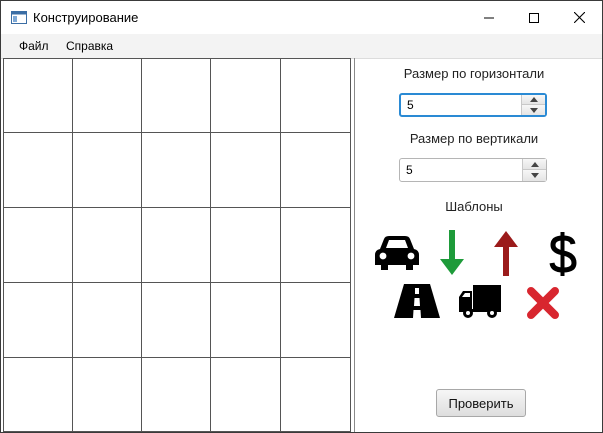 The height and width of the screenshot is (433, 603). I want to click on minimize-button, so click(489, 17).